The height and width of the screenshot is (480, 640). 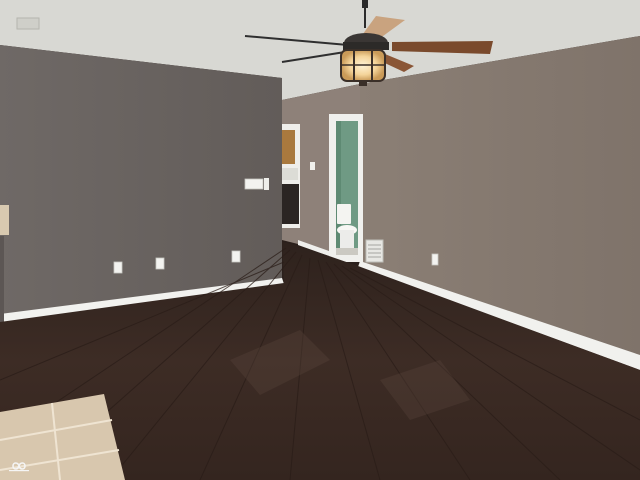 I want to click on left-edge-counter, so click(x=4, y=220).